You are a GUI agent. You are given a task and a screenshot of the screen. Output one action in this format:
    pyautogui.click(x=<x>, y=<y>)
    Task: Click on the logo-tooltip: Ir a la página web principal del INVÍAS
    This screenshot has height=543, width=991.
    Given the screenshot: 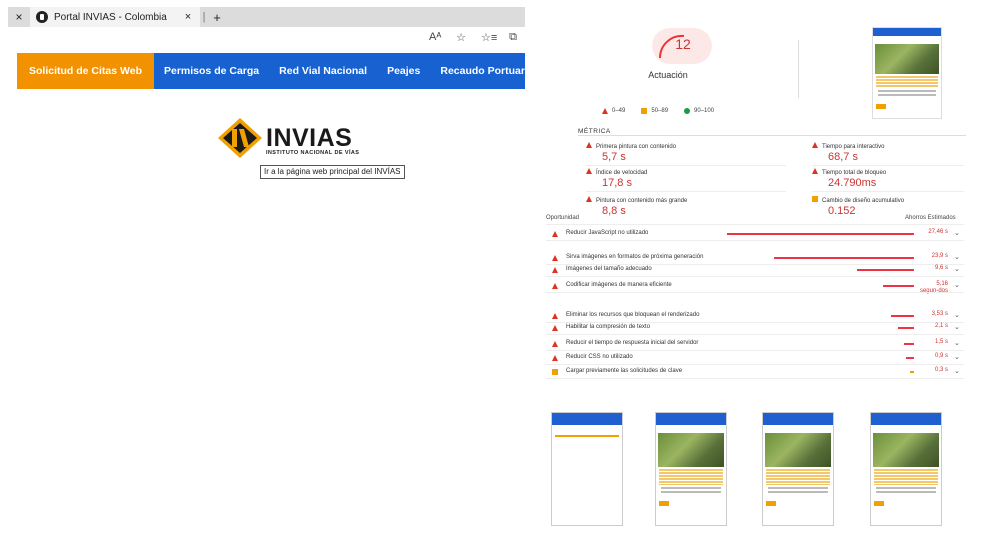 What is the action you would take?
    pyautogui.click(x=332, y=172)
    